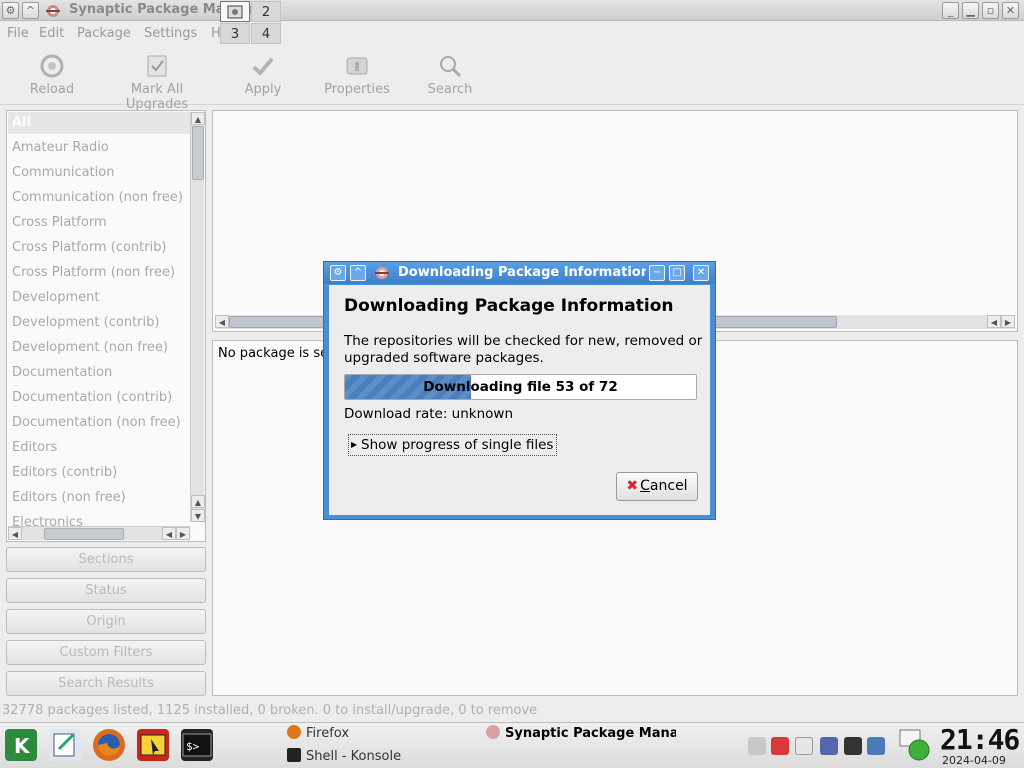 The height and width of the screenshot is (768, 1024). I want to click on dialog-title: Downloading Package Information, so click(522, 272).